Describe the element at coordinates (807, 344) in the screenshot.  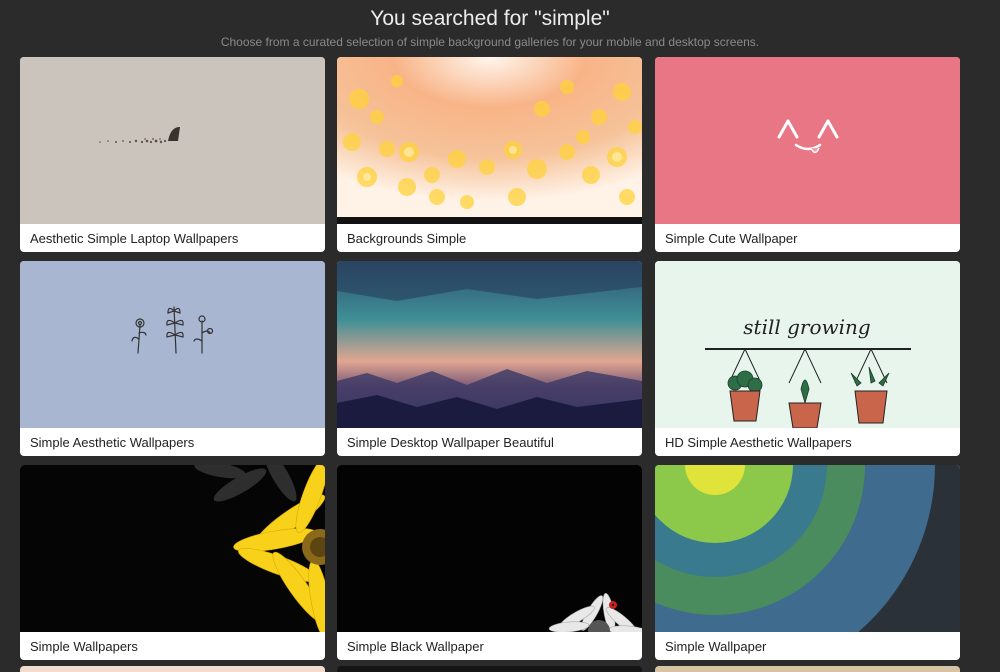
I see `thumbnail-image: still growing` at that location.